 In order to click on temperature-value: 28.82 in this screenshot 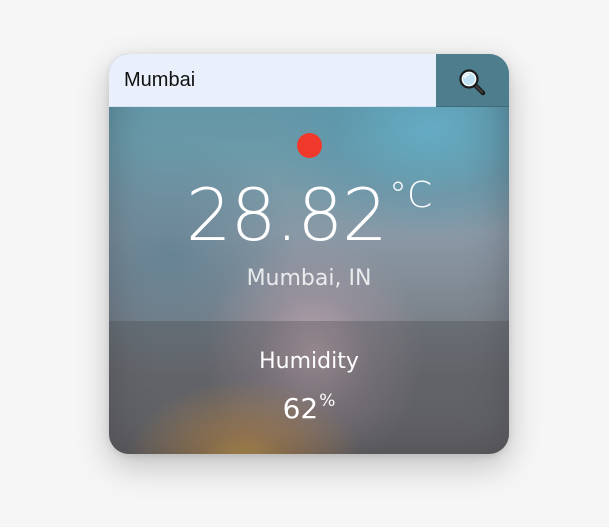, I will do `click(286, 215)`.